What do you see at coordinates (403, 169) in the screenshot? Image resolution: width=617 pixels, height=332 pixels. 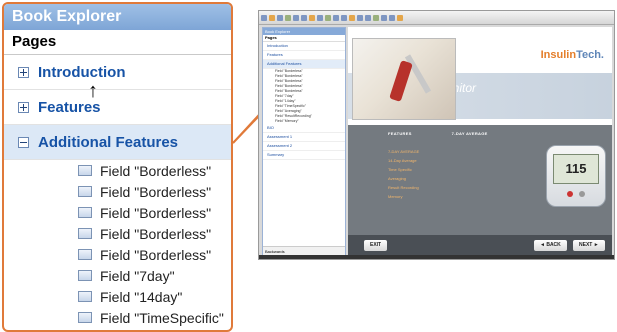 I see `feature-link: Time Specific` at bounding box center [403, 169].